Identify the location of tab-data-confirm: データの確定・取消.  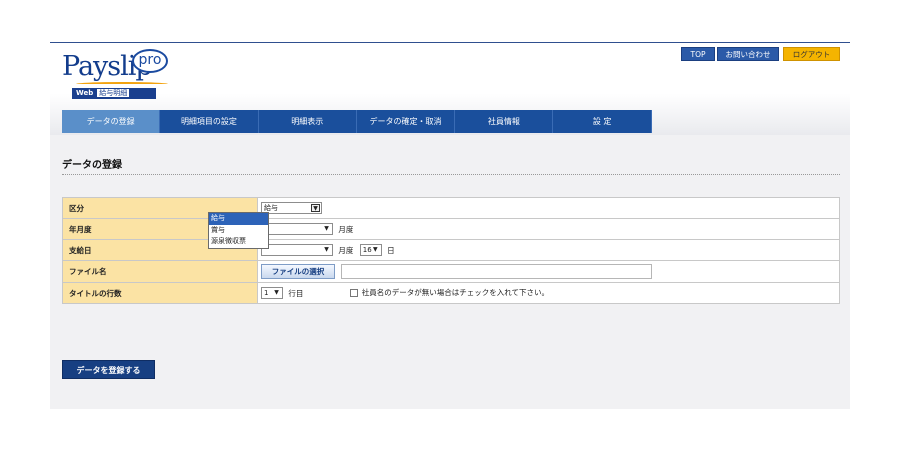
(406, 121).